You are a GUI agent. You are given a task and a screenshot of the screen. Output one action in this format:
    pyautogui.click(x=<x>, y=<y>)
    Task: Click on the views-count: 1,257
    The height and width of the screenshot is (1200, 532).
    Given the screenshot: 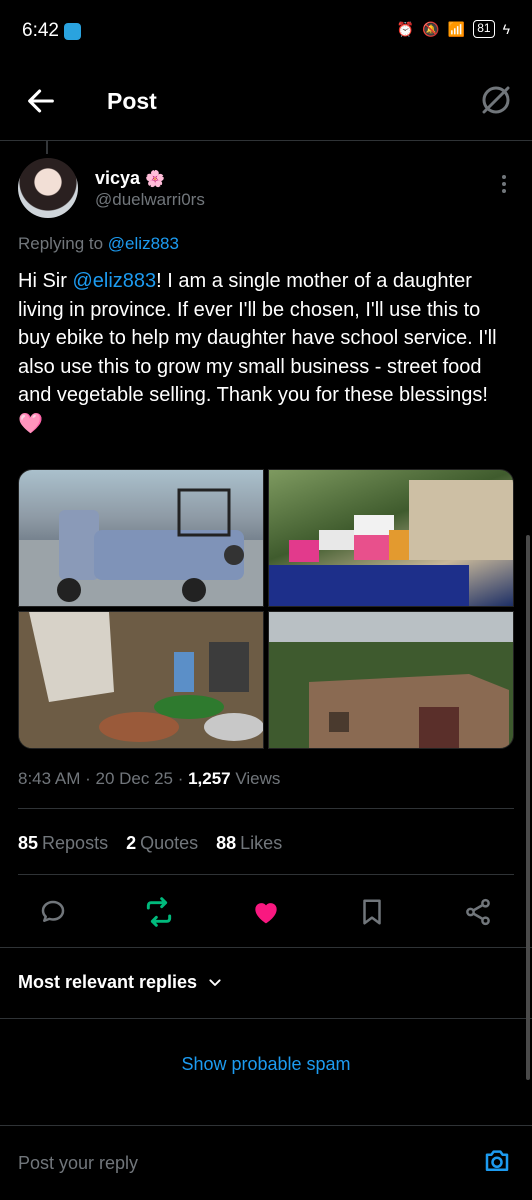 What is the action you would take?
    pyautogui.click(x=209, y=778)
    